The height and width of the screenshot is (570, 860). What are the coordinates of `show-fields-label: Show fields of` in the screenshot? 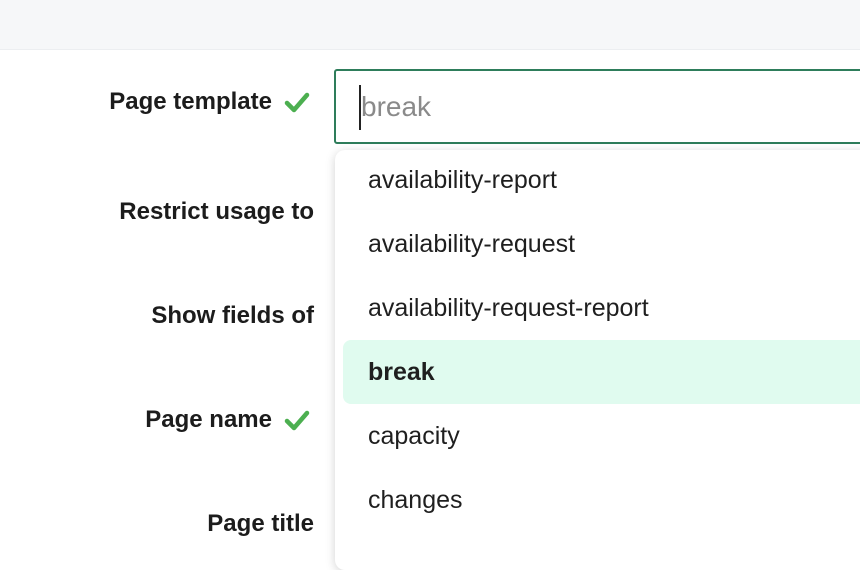 It's located at (232, 316).